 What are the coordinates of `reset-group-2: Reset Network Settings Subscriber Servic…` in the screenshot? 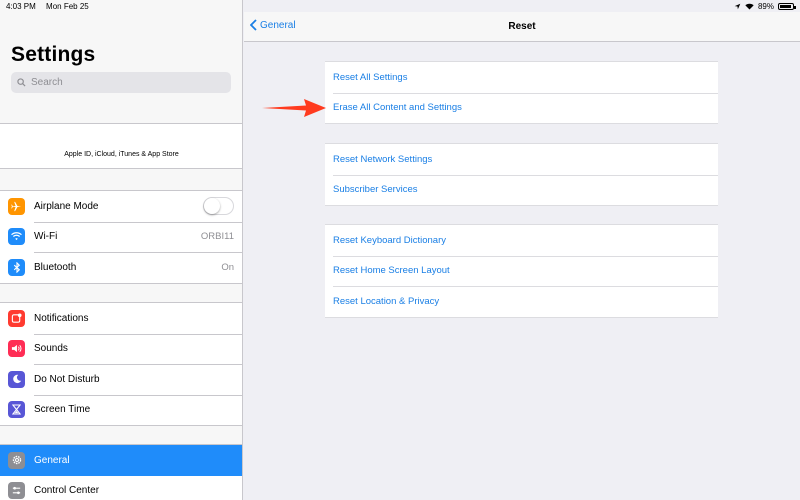 It's located at (521, 174).